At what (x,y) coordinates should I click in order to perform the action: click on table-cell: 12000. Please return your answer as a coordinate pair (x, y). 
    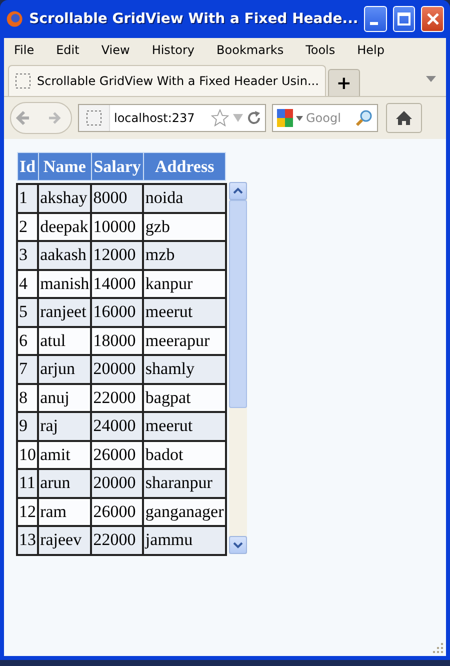
    Looking at the image, I should click on (117, 255).